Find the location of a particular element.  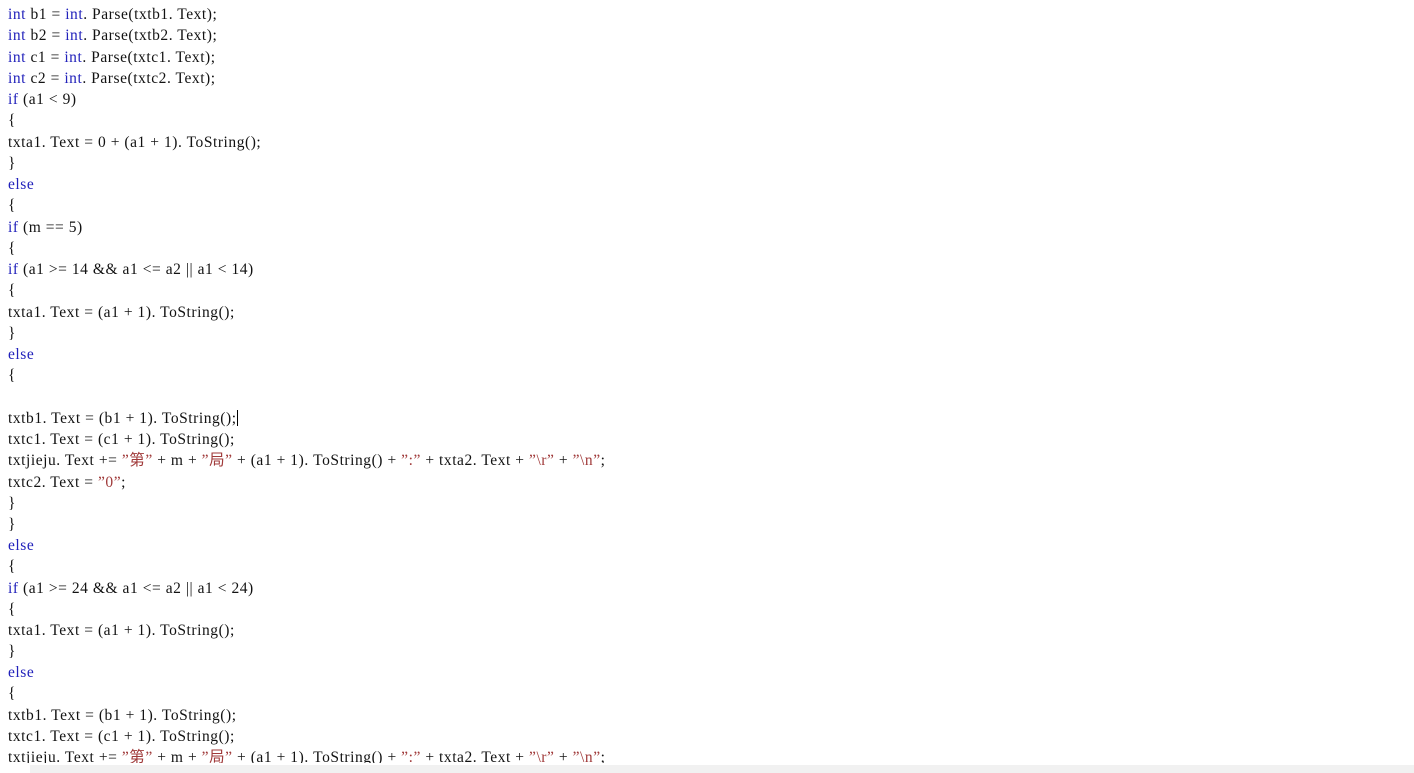

code-line: if (a1 < 9) is located at coordinates (42, 99).